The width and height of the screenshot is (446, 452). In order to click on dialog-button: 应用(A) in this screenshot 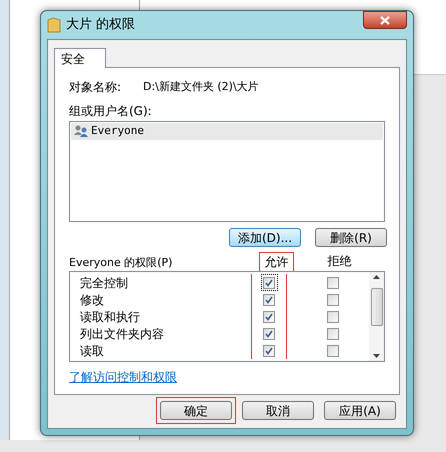, I will do `click(360, 410)`.